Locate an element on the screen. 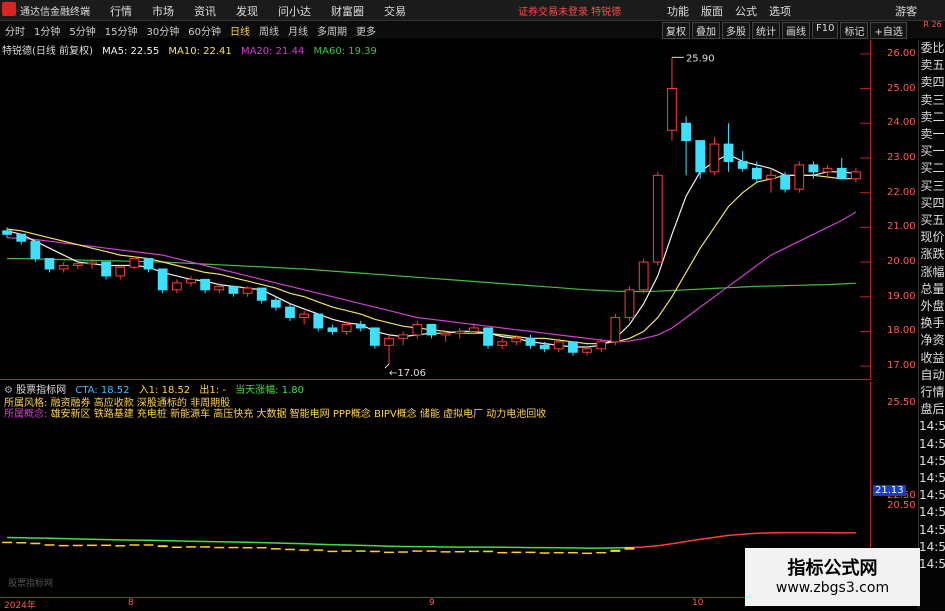 The image size is (945, 611). menu-layout: 版面 is located at coordinates (712, 11).